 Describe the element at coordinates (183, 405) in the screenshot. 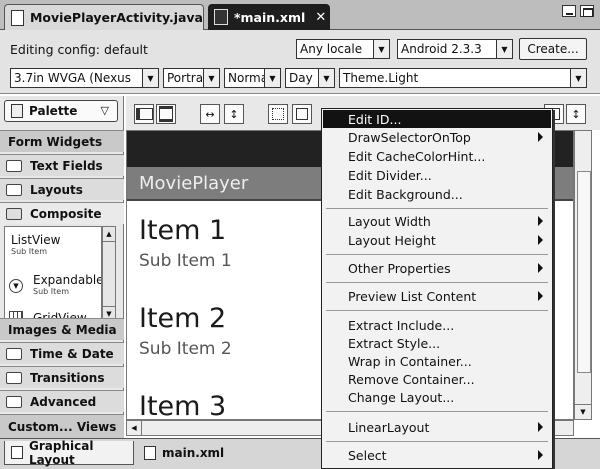

I see `list-item-title: Item 3` at that location.